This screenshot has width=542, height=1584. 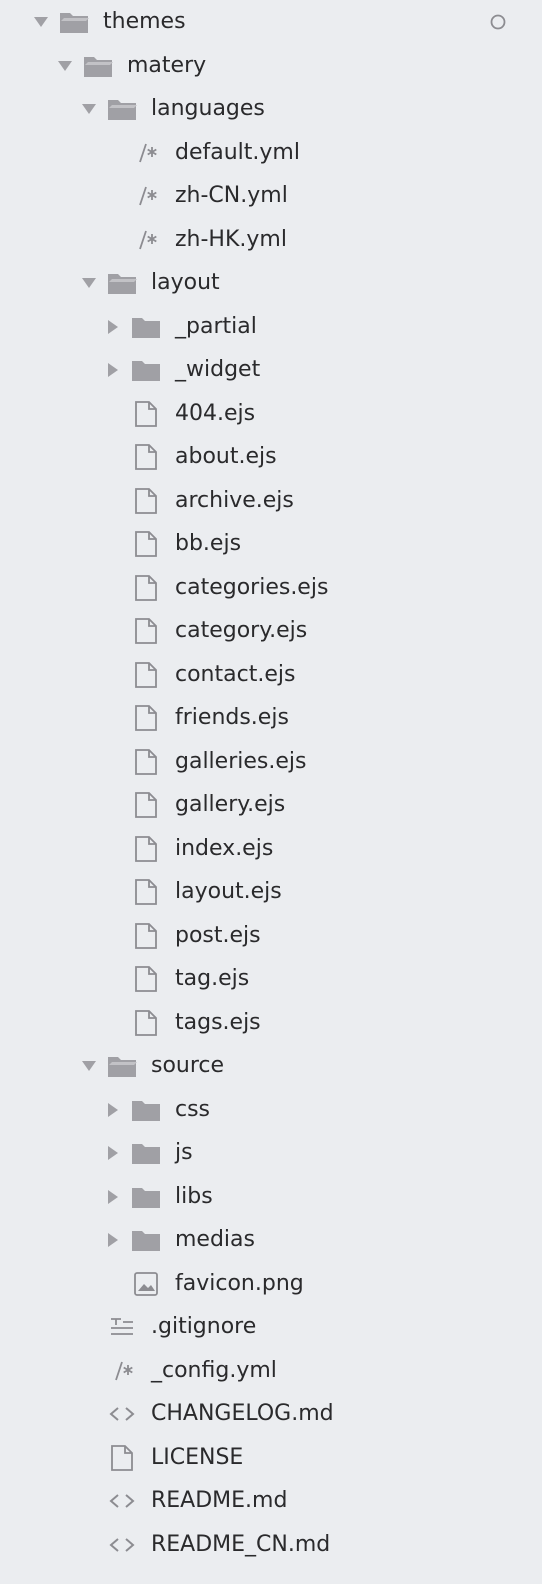 I want to click on tree-row: README_CN.md, so click(x=271, y=1545).